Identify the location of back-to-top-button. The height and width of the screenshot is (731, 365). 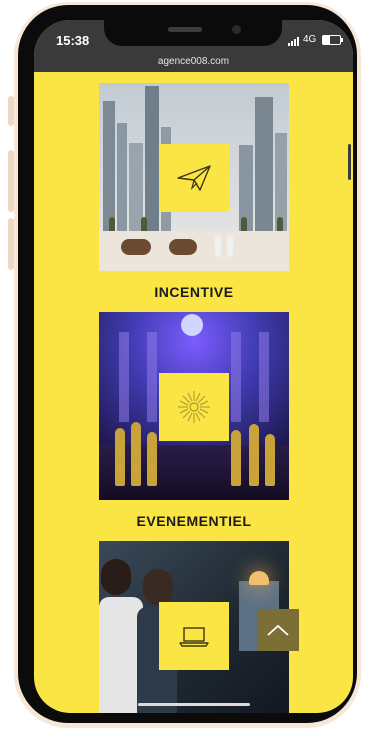
(278, 630).